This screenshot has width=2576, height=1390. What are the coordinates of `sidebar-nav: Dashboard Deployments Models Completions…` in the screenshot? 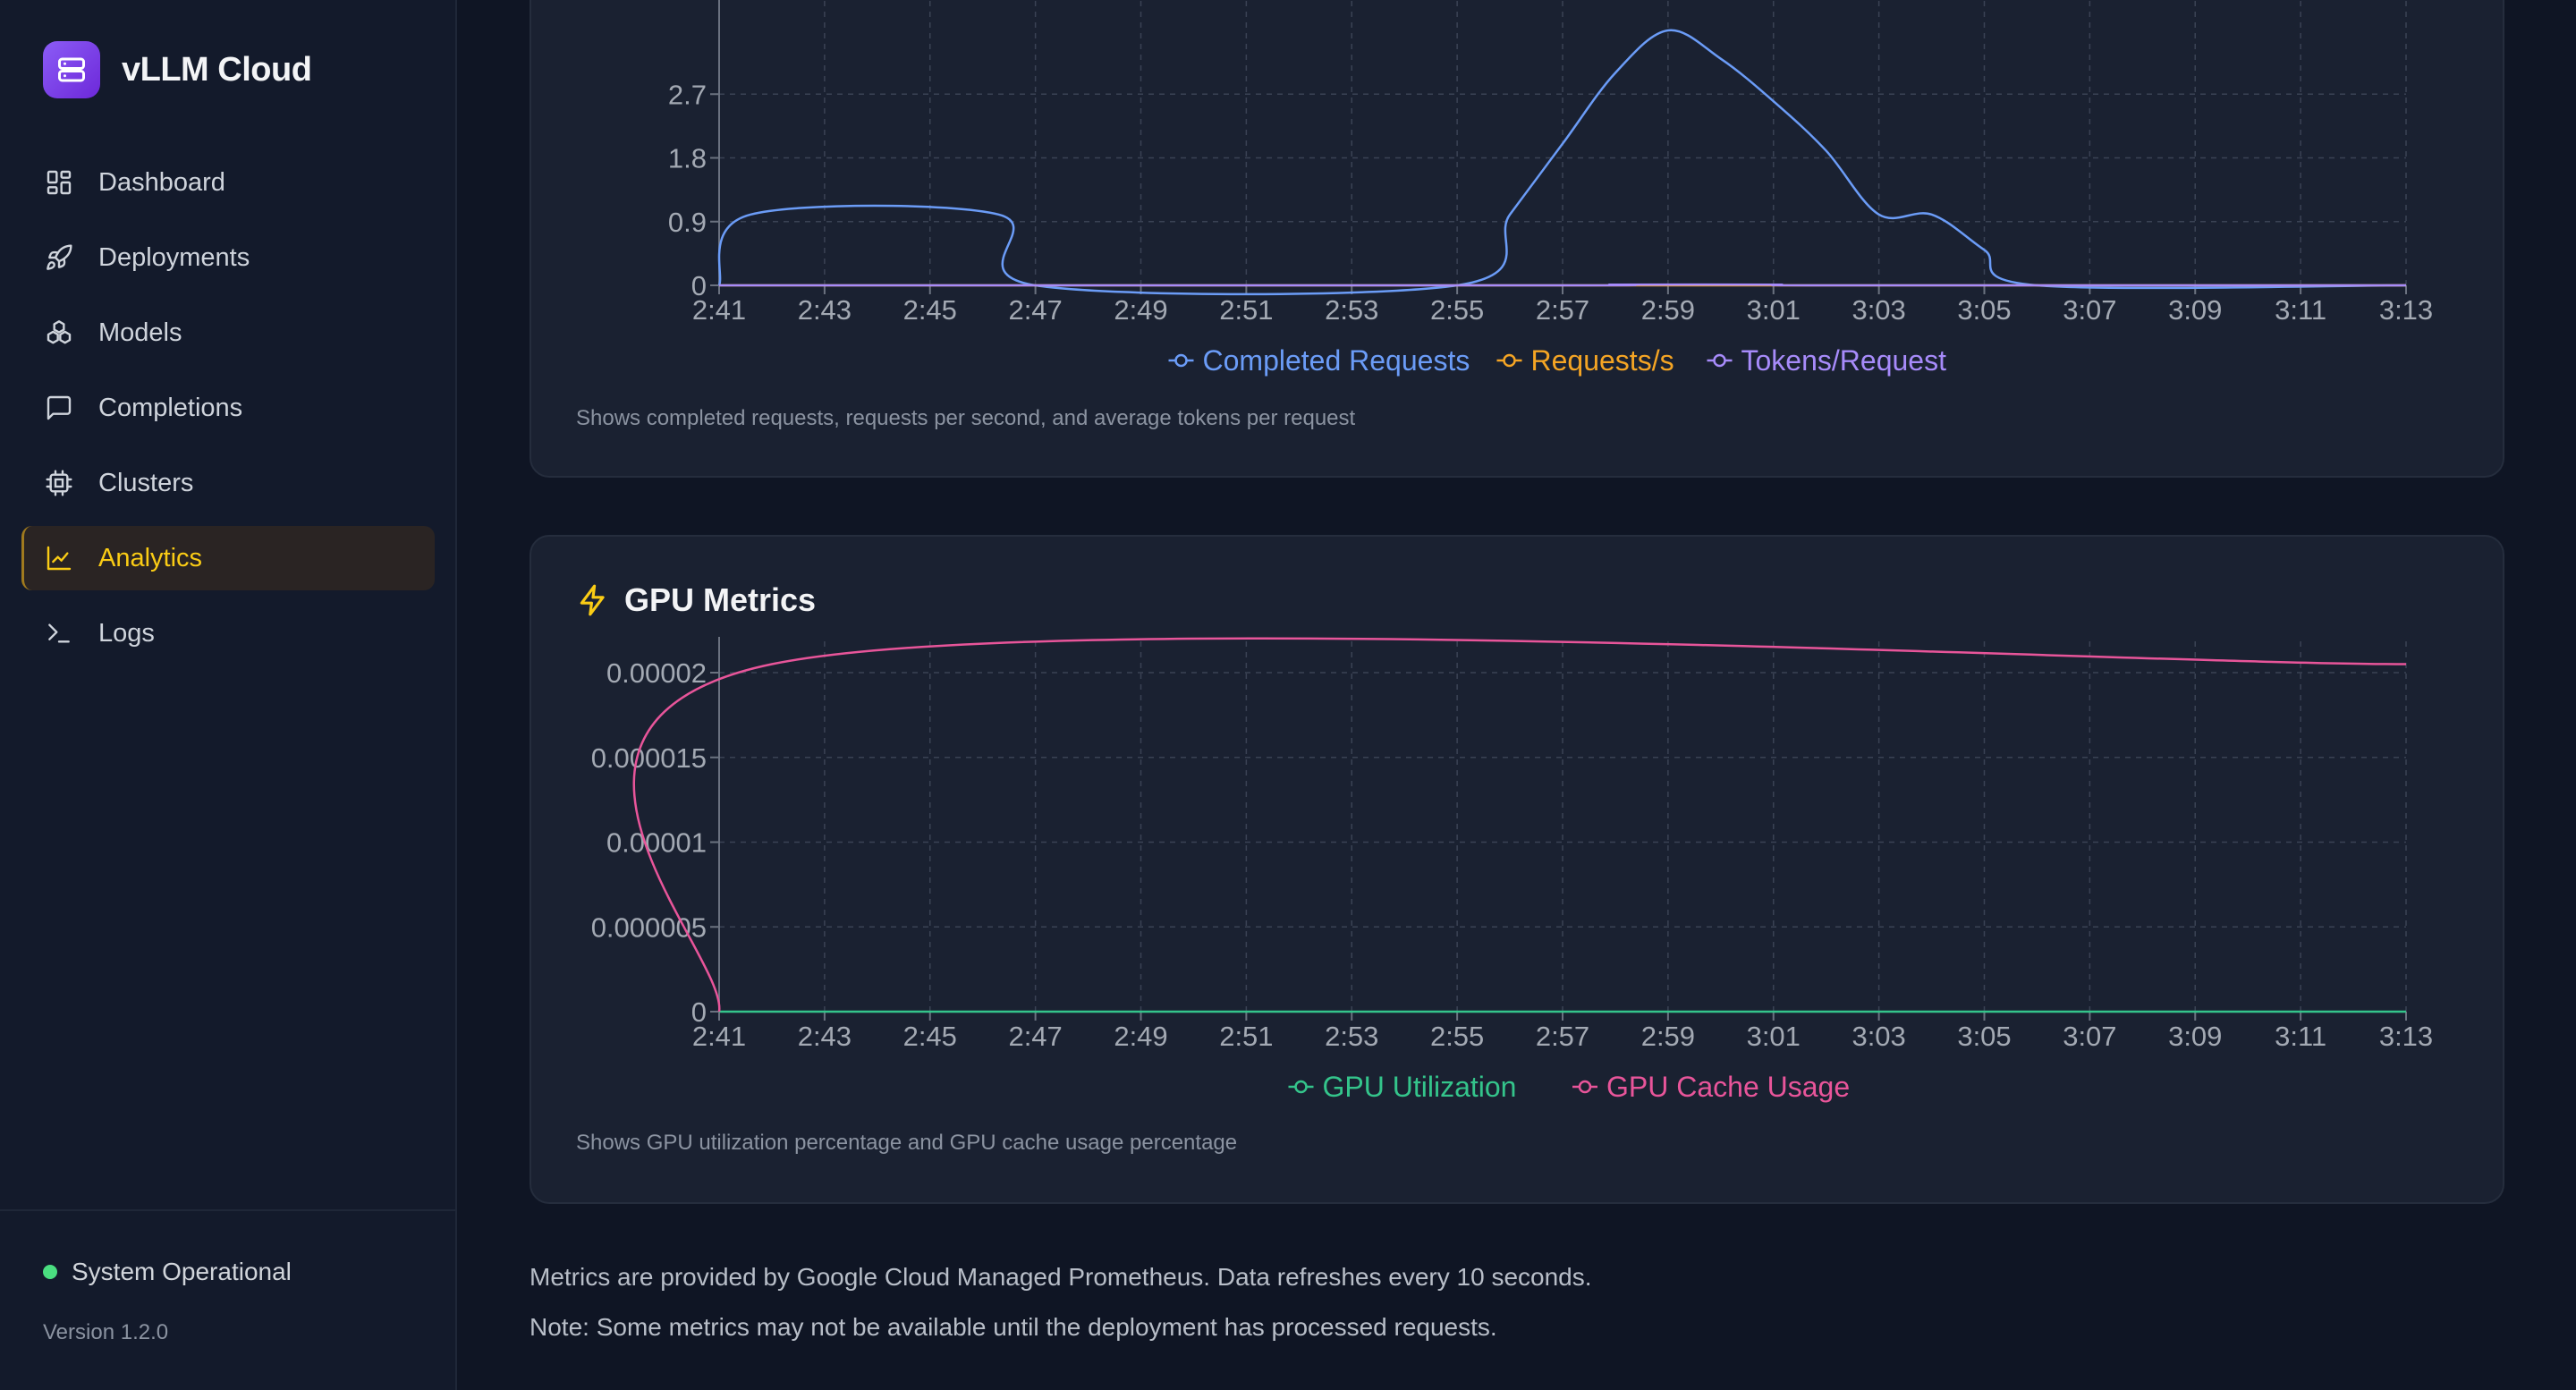 It's located at (228, 413).